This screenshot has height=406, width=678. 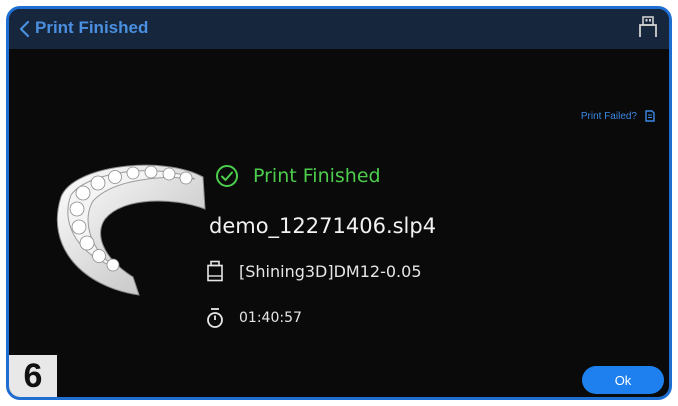 What do you see at coordinates (270, 318) in the screenshot?
I see `print-duration: 01:40:57` at bounding box center [270, 318].